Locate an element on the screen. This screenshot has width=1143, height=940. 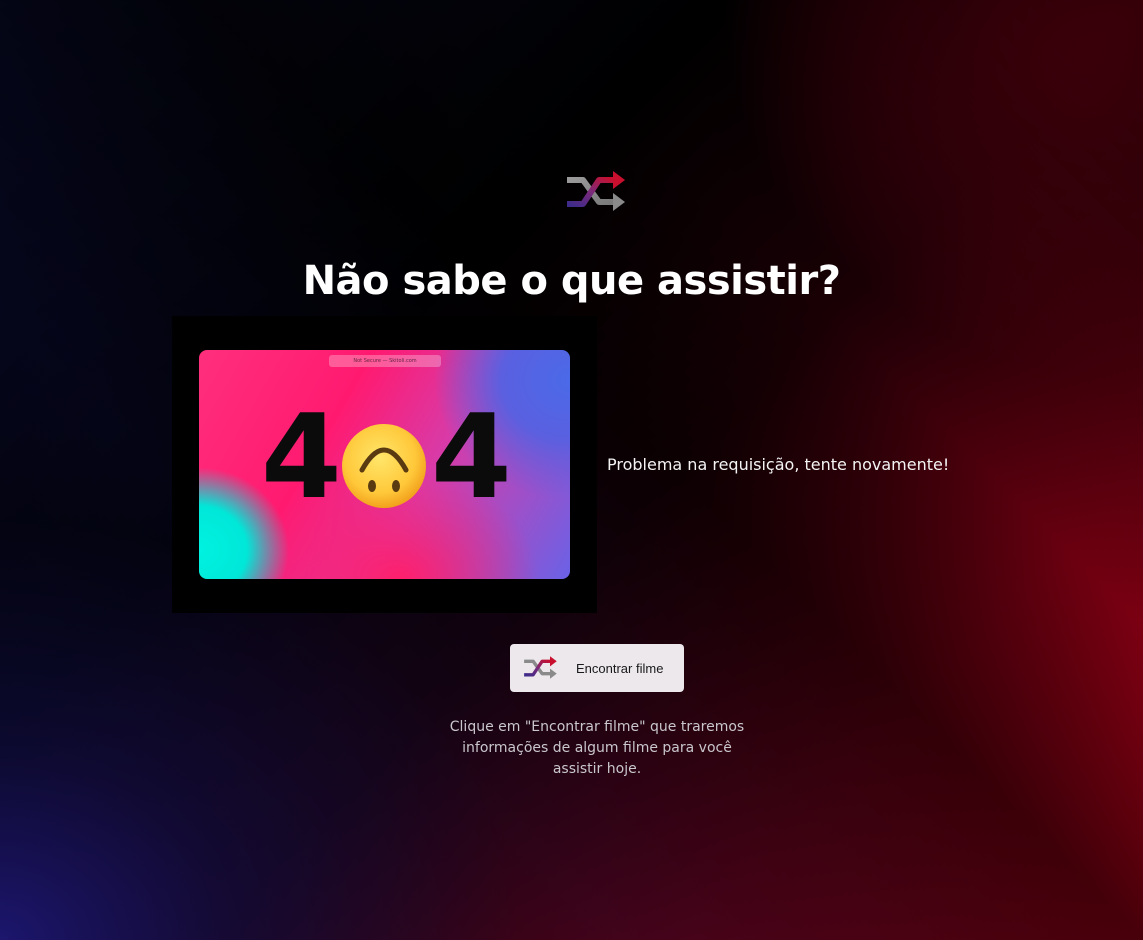
error-404-image: Not Secure — Skitoli.com 4 4 is located at coordinates (384, 464).